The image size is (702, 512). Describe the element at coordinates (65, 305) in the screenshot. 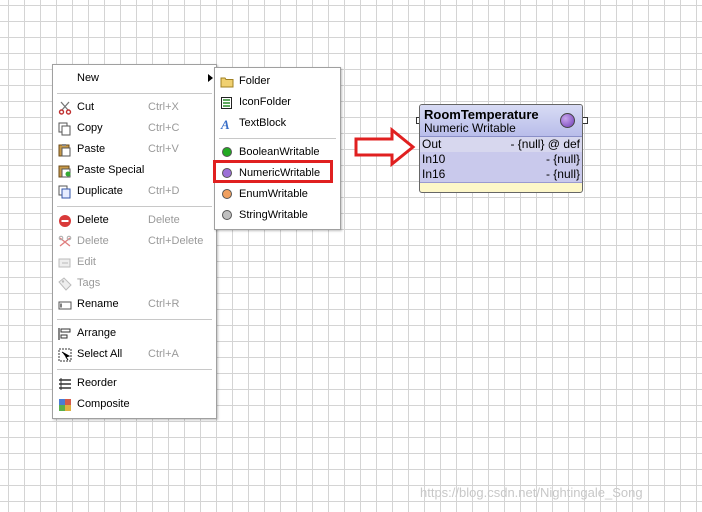

I see `rename-icon` at that location.